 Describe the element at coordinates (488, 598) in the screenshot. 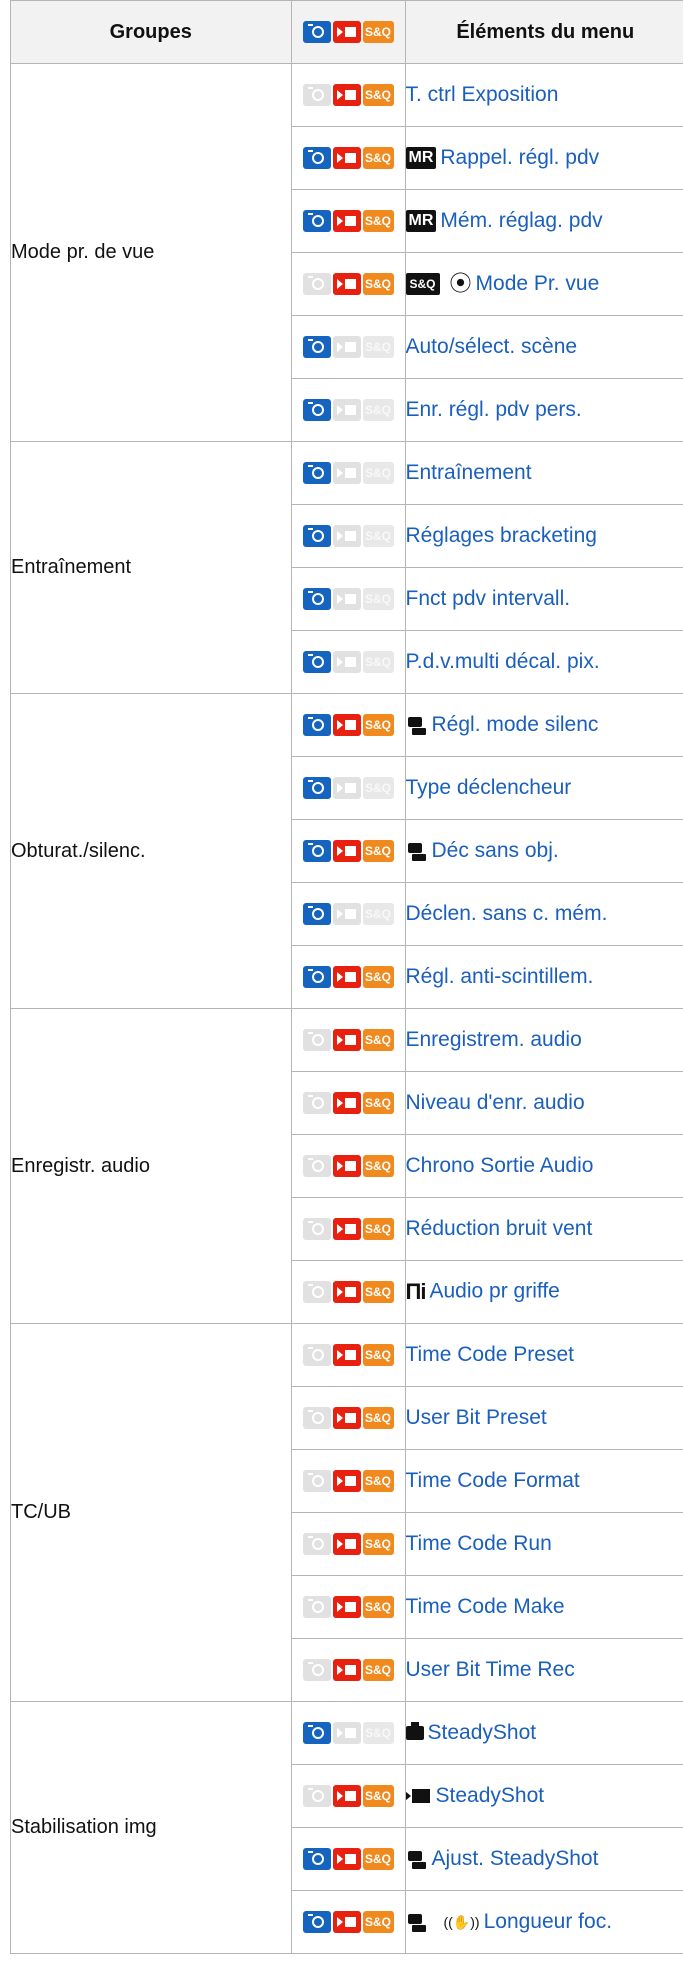

I see `menu-item-label: Fnct pdv intervall.` at that location.